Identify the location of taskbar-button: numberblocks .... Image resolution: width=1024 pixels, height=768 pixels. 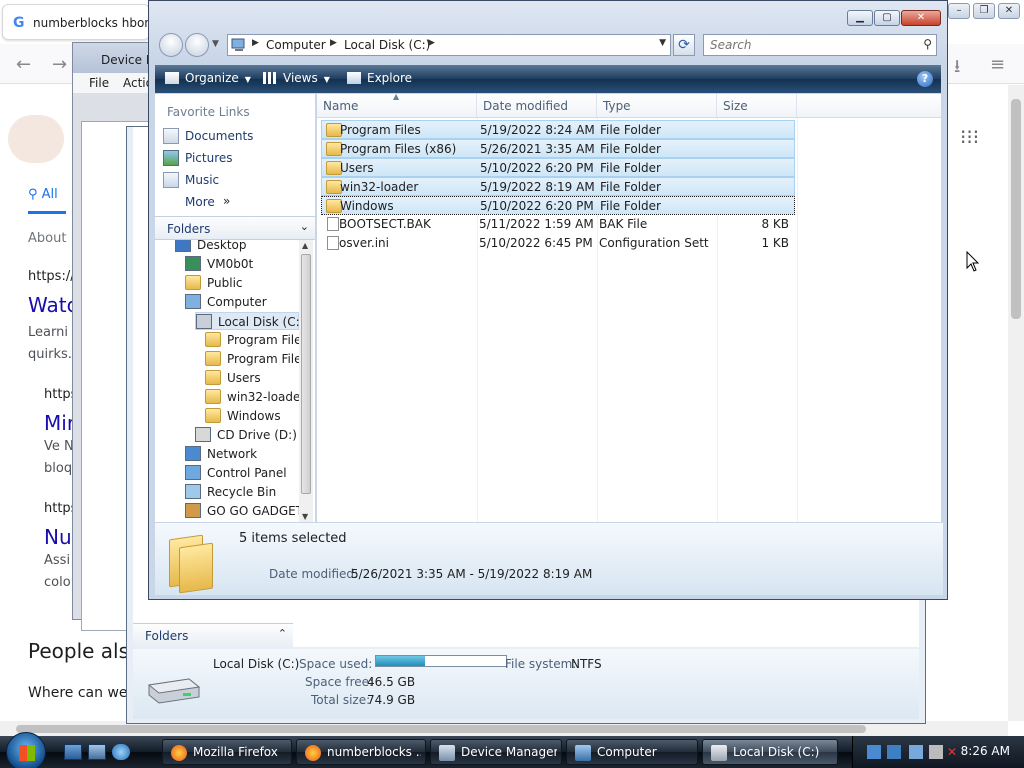
(361, 752).